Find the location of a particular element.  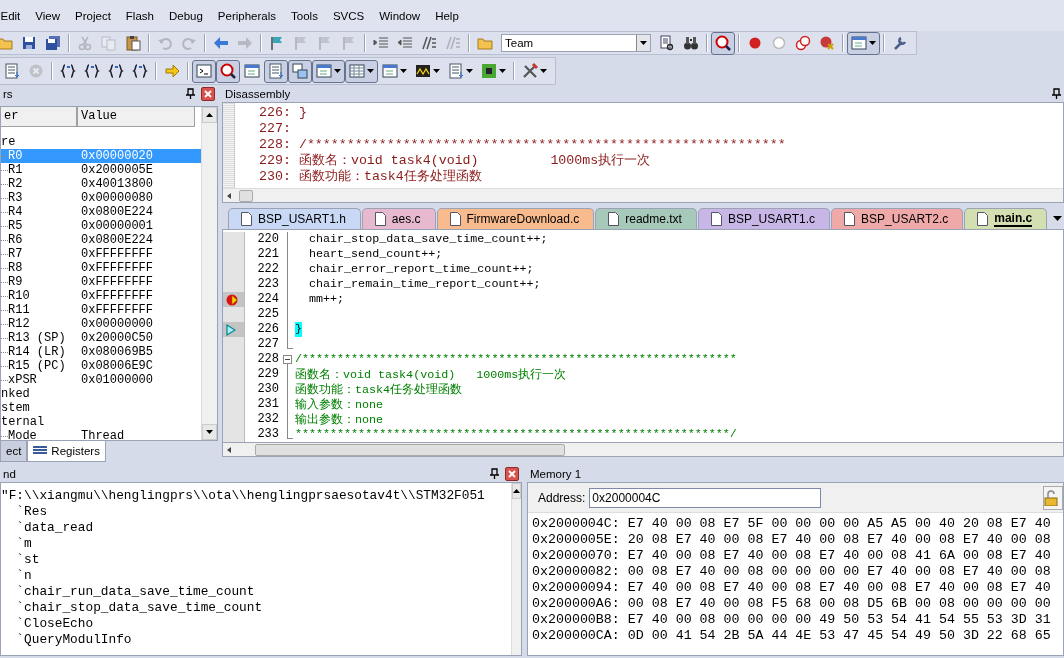

tree-row: re is located at coordinates (101, 142).